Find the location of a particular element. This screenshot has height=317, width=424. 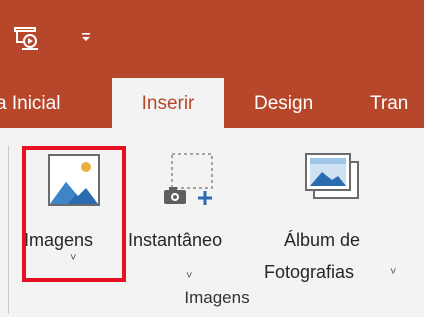

screenshot-button: Instantâneo ˅ is located at coordinates (191, 214).